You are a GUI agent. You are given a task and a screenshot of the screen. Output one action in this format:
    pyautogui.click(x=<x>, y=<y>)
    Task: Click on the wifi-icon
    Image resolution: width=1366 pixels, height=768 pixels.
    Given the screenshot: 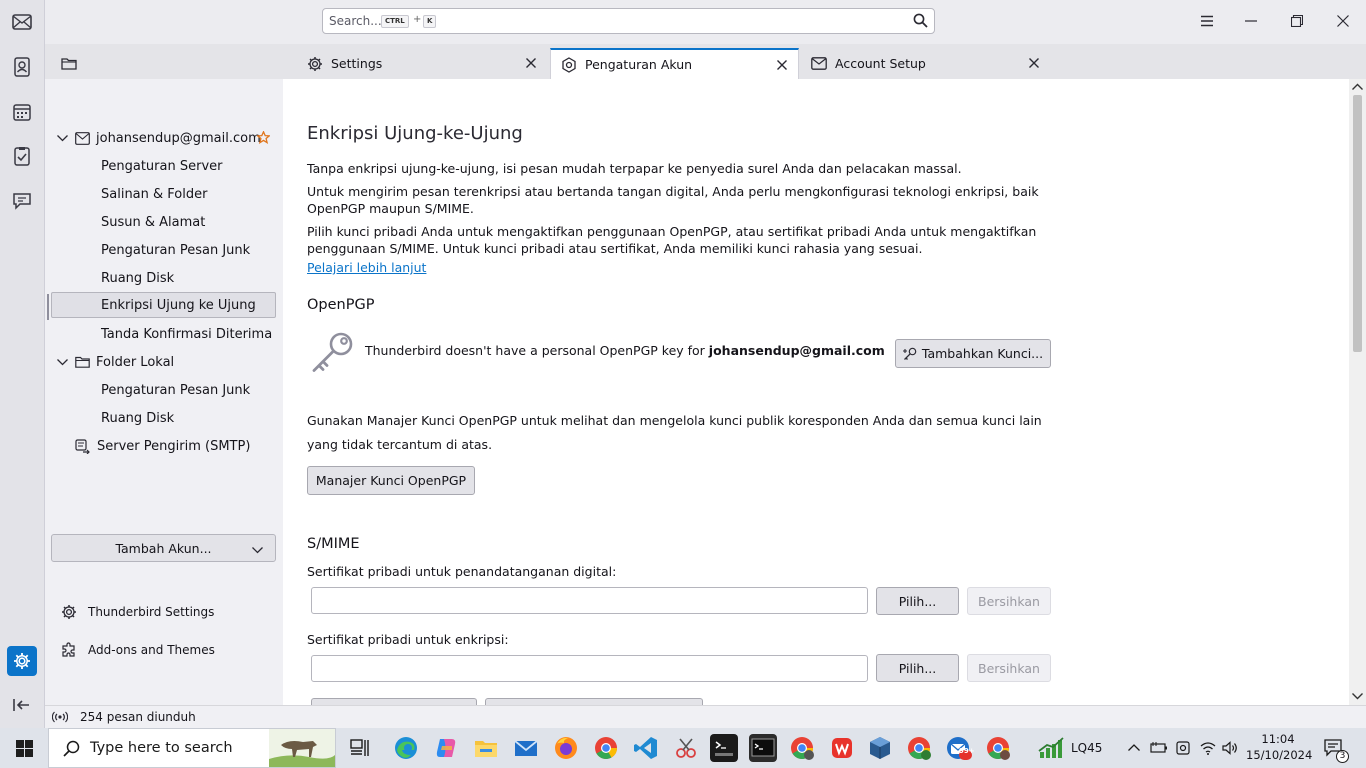 What is the action you would take?
    pyautogui.click(x=1208, y=748)
    